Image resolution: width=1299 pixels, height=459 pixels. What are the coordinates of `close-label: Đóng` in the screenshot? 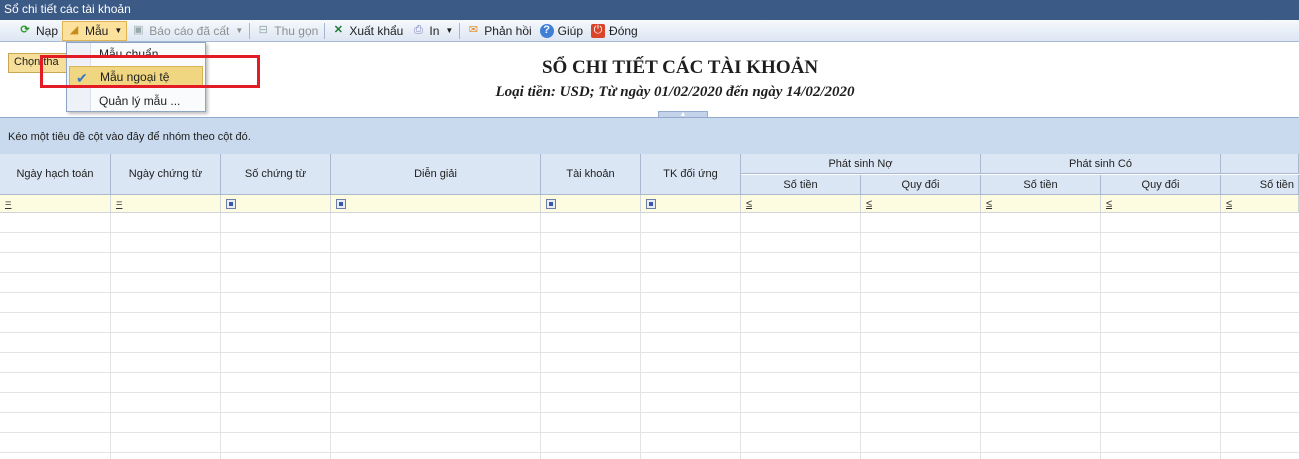 It's located at (623, 30).